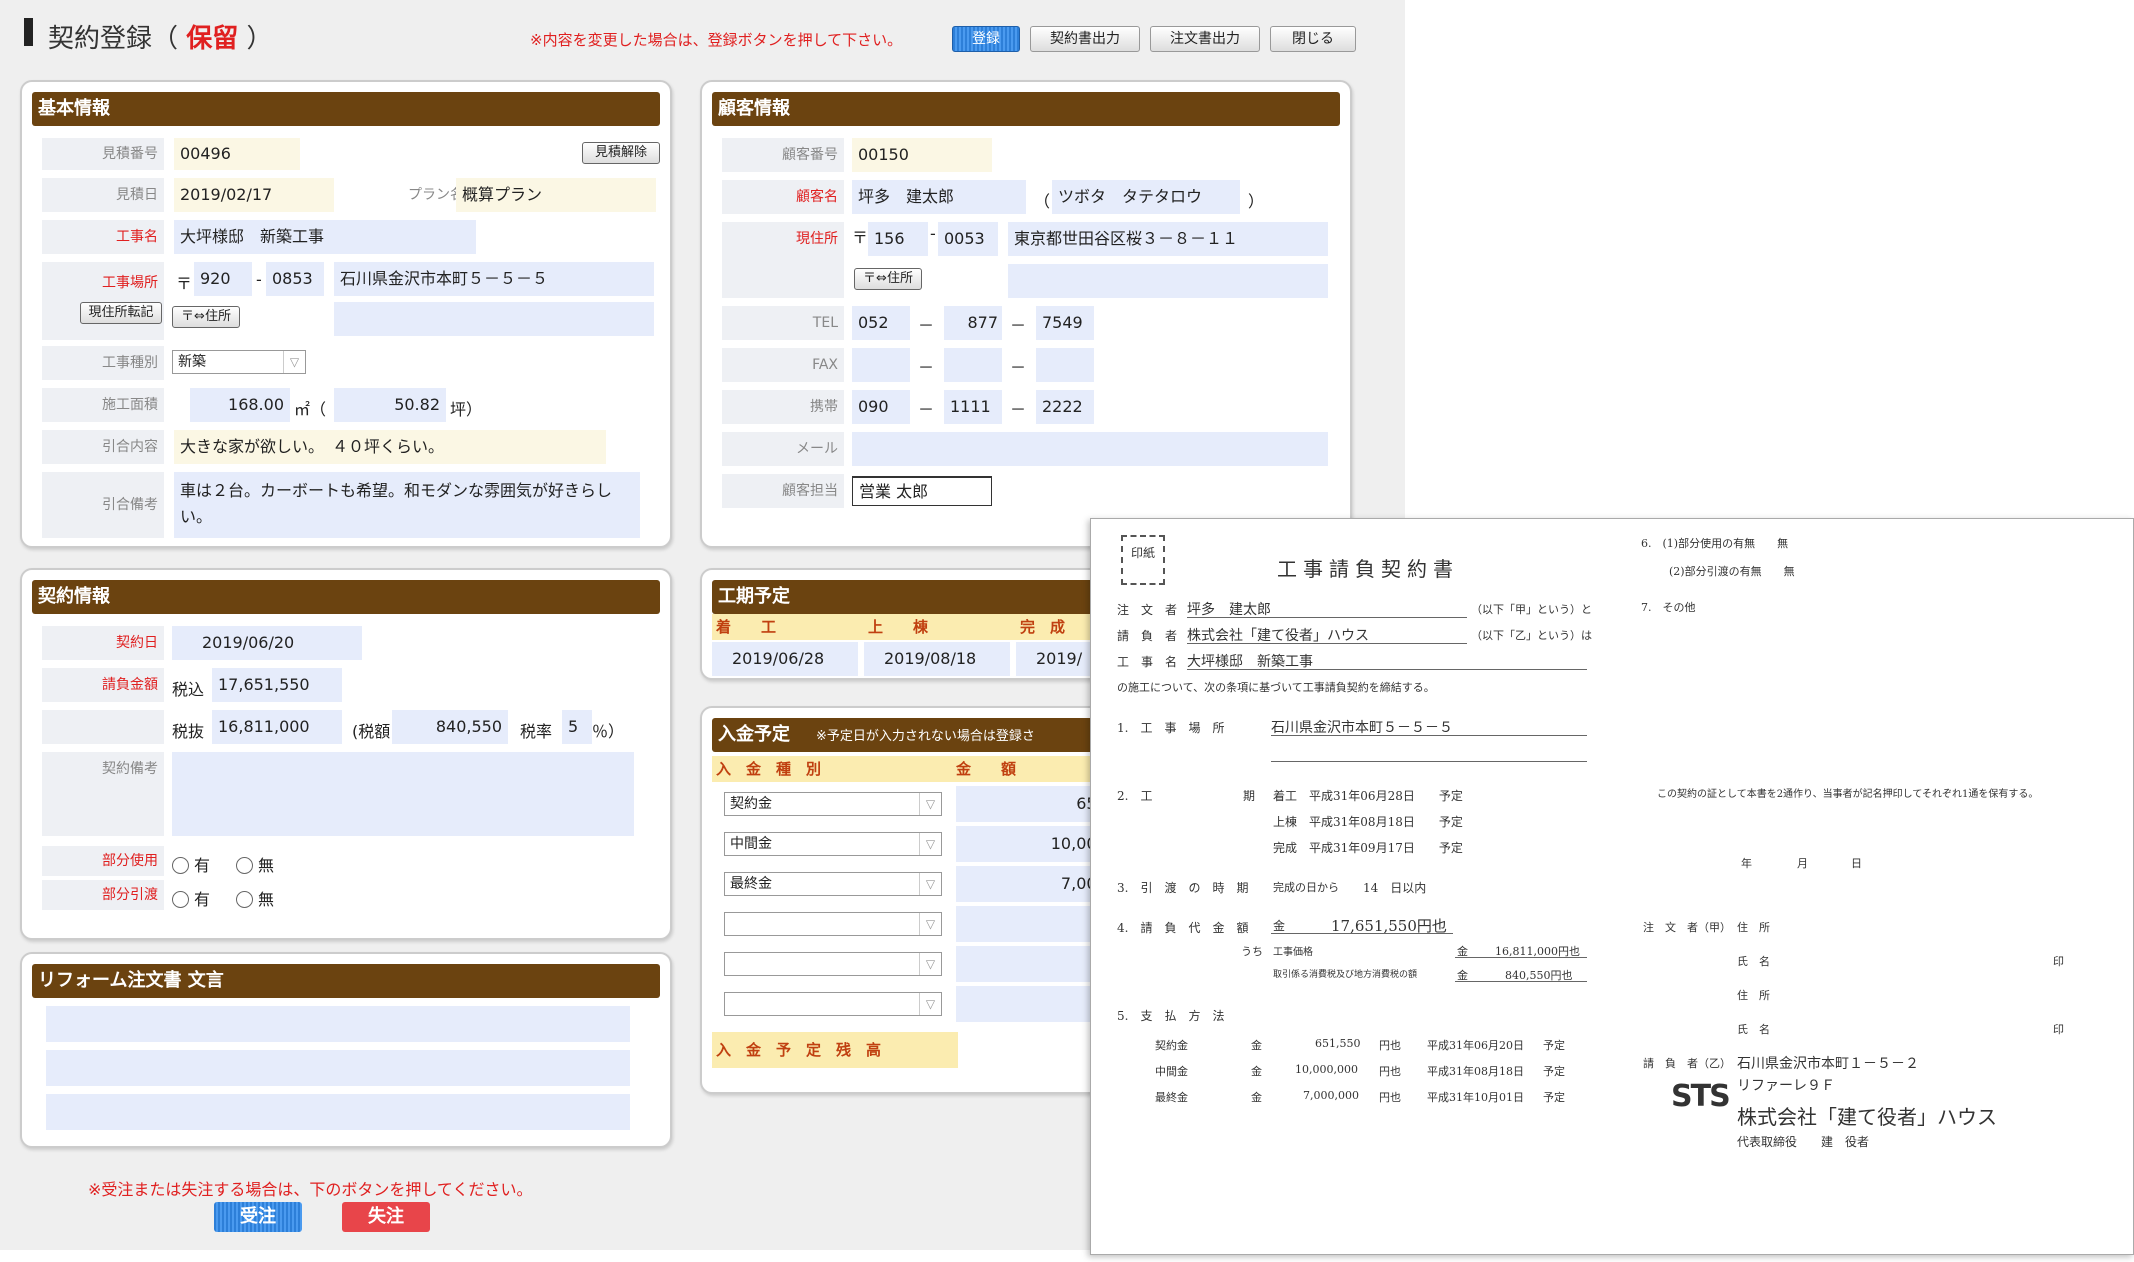 The width and height of the screenshot is (2134, 1262). Describe the element at coordinates (325, 237) in the screenshot. I see `work-name-field: 大坪様邸 新築工事` at that location.